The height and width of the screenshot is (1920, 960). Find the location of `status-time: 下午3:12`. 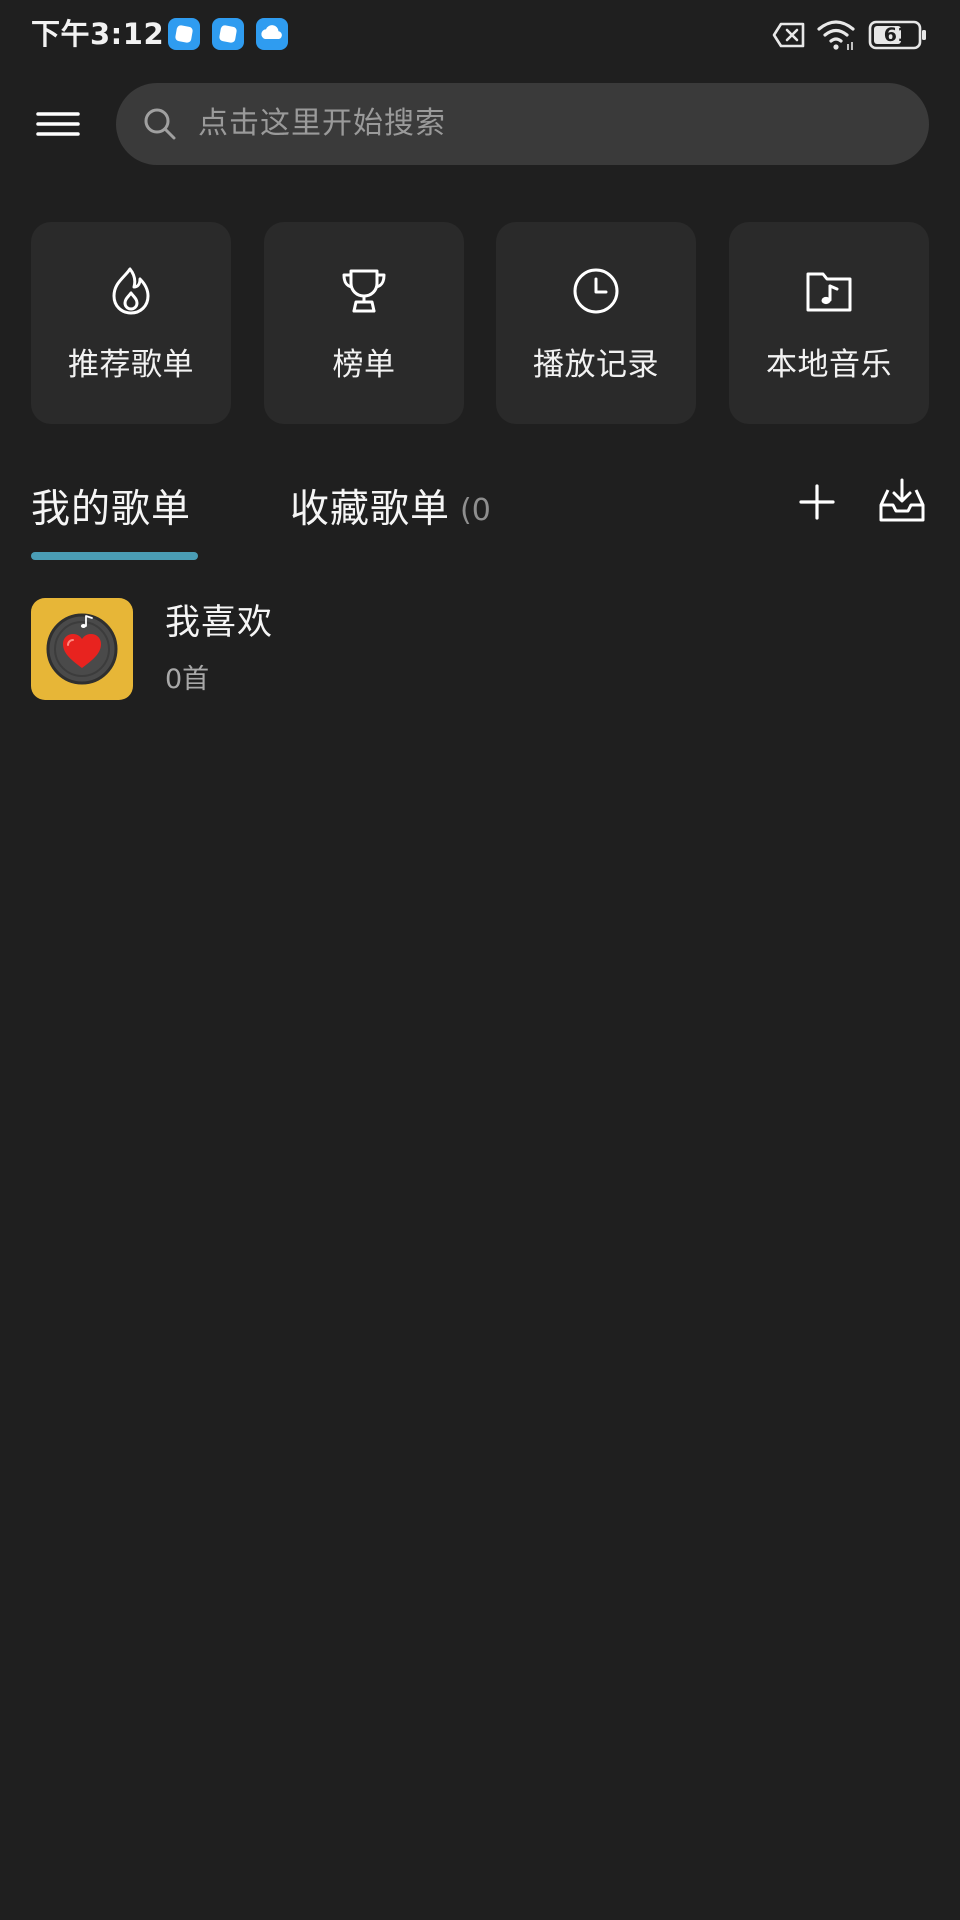

status-time: 下午3:12 is located at coordinates (98, 34).